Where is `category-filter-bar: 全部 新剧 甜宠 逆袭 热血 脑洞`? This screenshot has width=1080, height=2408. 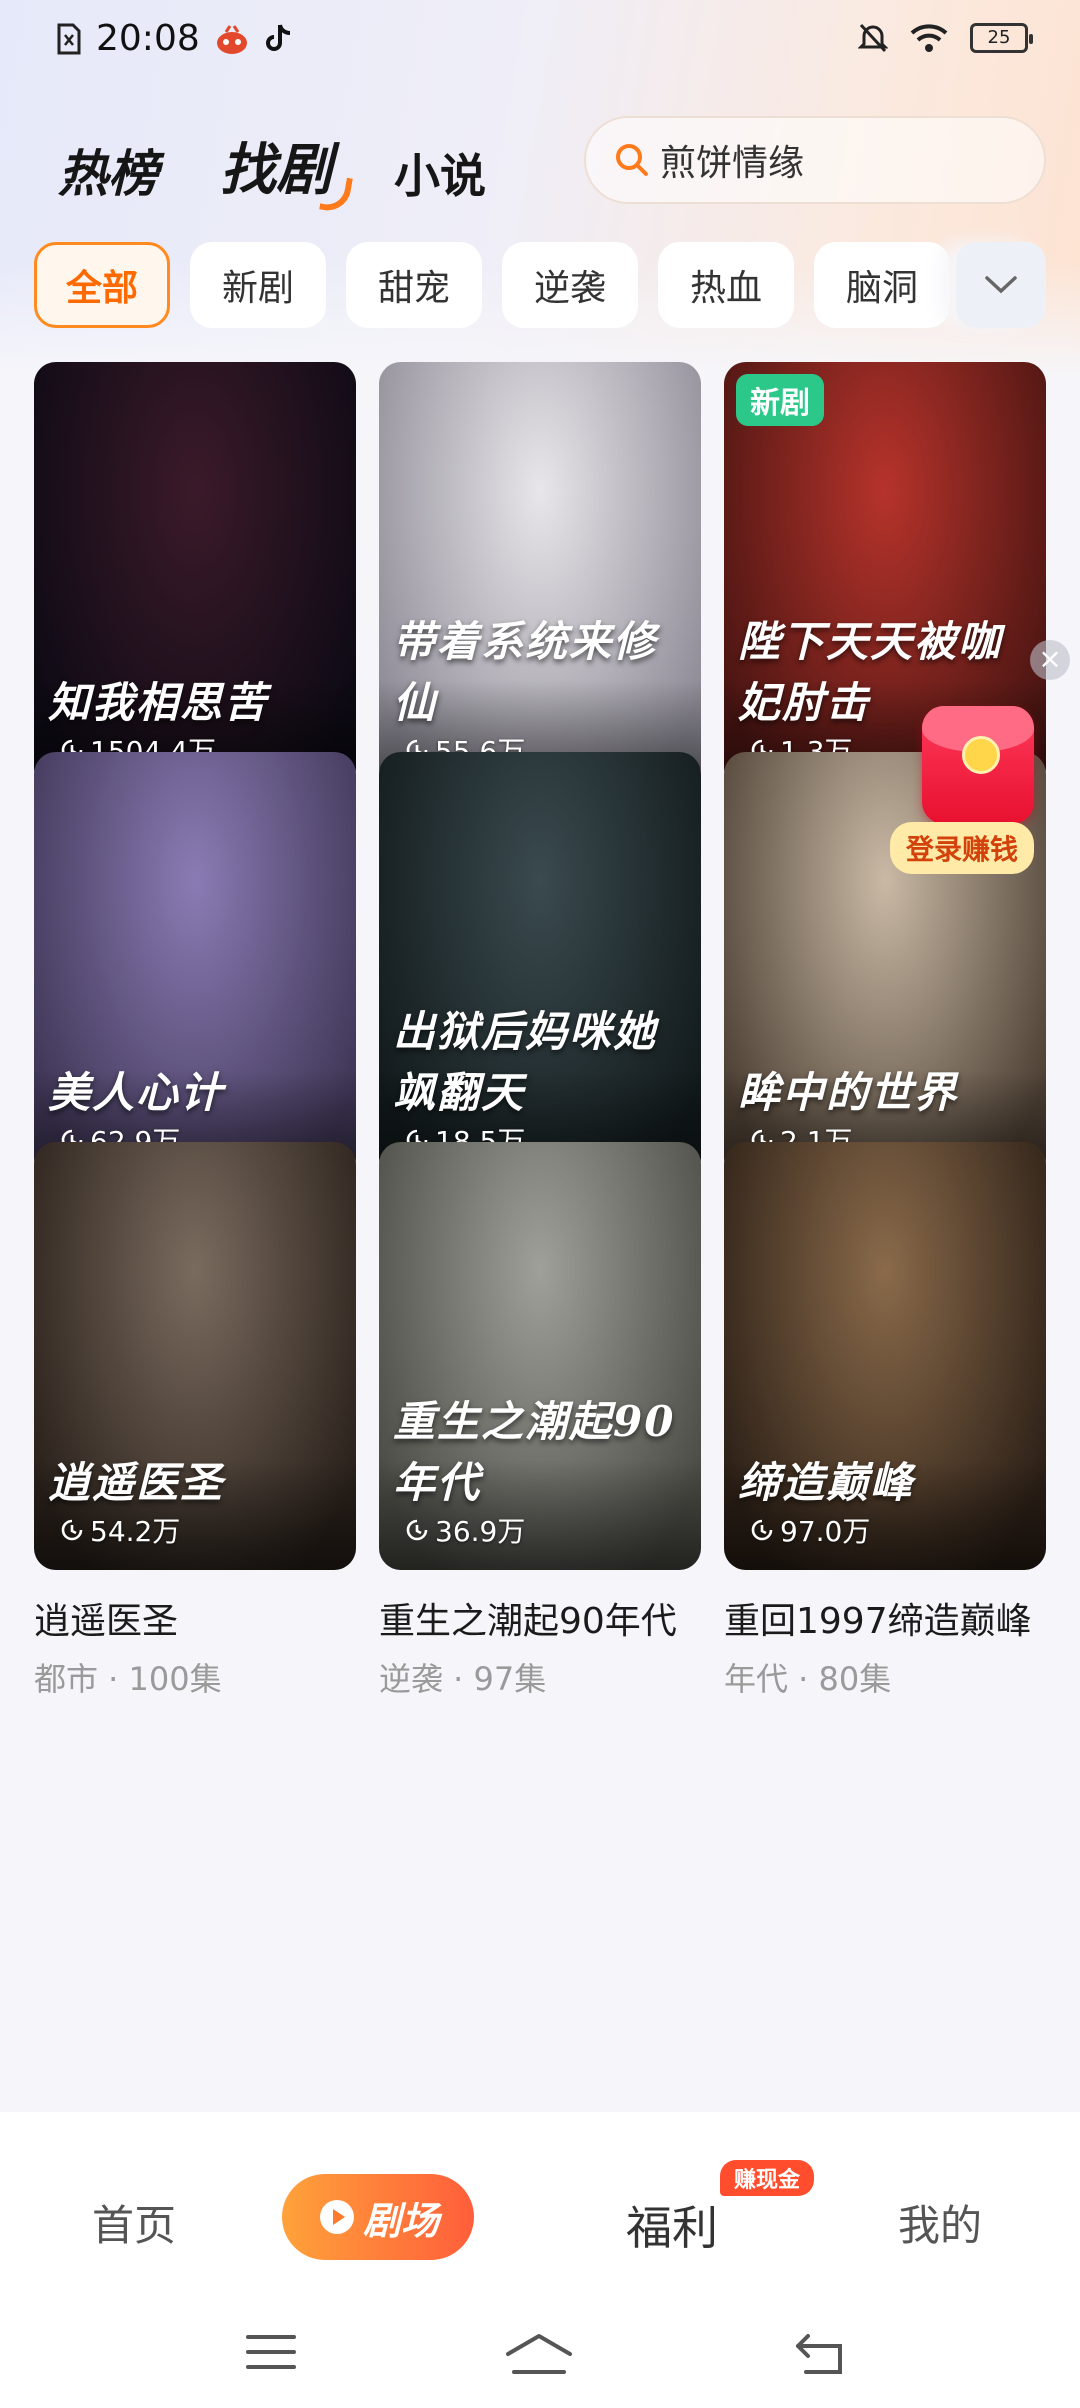 category-filter-bar: 全部 新剧 甜宠 逆袭 热血 脑洞 is located at coordinates (557, 285).